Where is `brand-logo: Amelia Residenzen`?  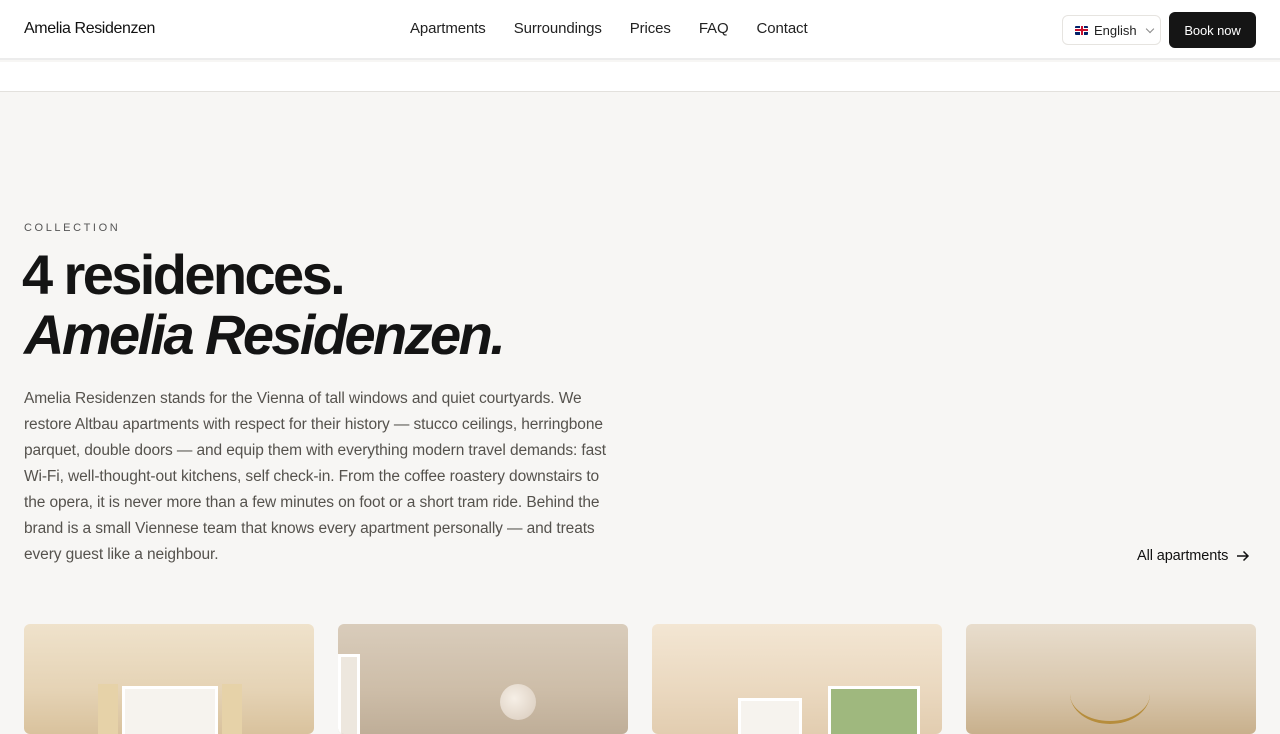 brand-logo: Amelia Residenzen is located at coordinates (89, 29).